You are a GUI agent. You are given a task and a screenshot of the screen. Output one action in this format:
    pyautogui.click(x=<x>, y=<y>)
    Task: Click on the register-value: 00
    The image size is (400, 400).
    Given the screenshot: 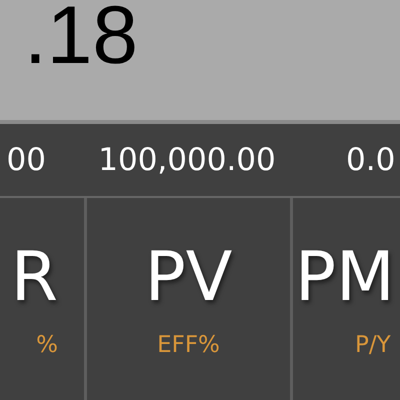 What is the action you would take?
    pyautogui.click(x=26, y=160)
    